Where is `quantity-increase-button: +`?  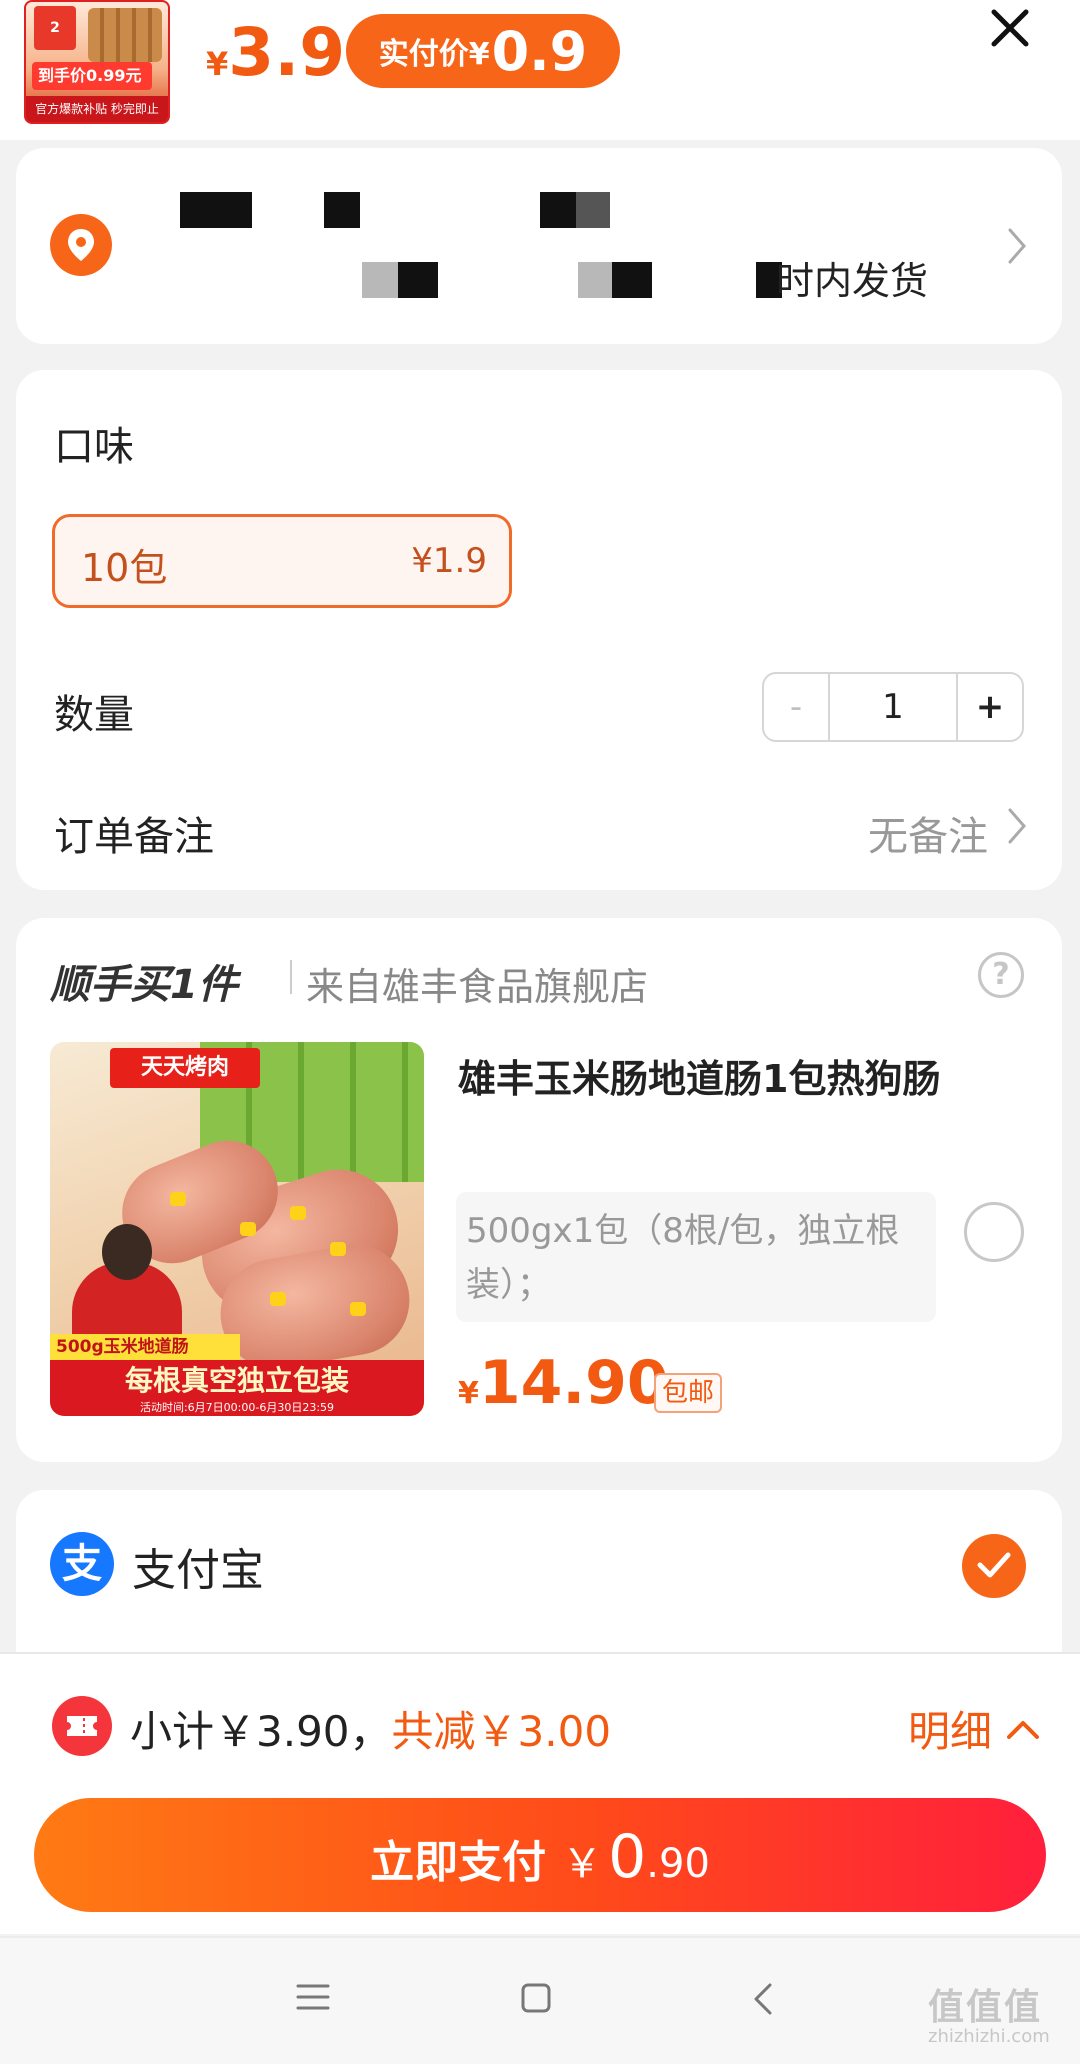
quantity-increase-button: + is located at coordinates (989, 707).